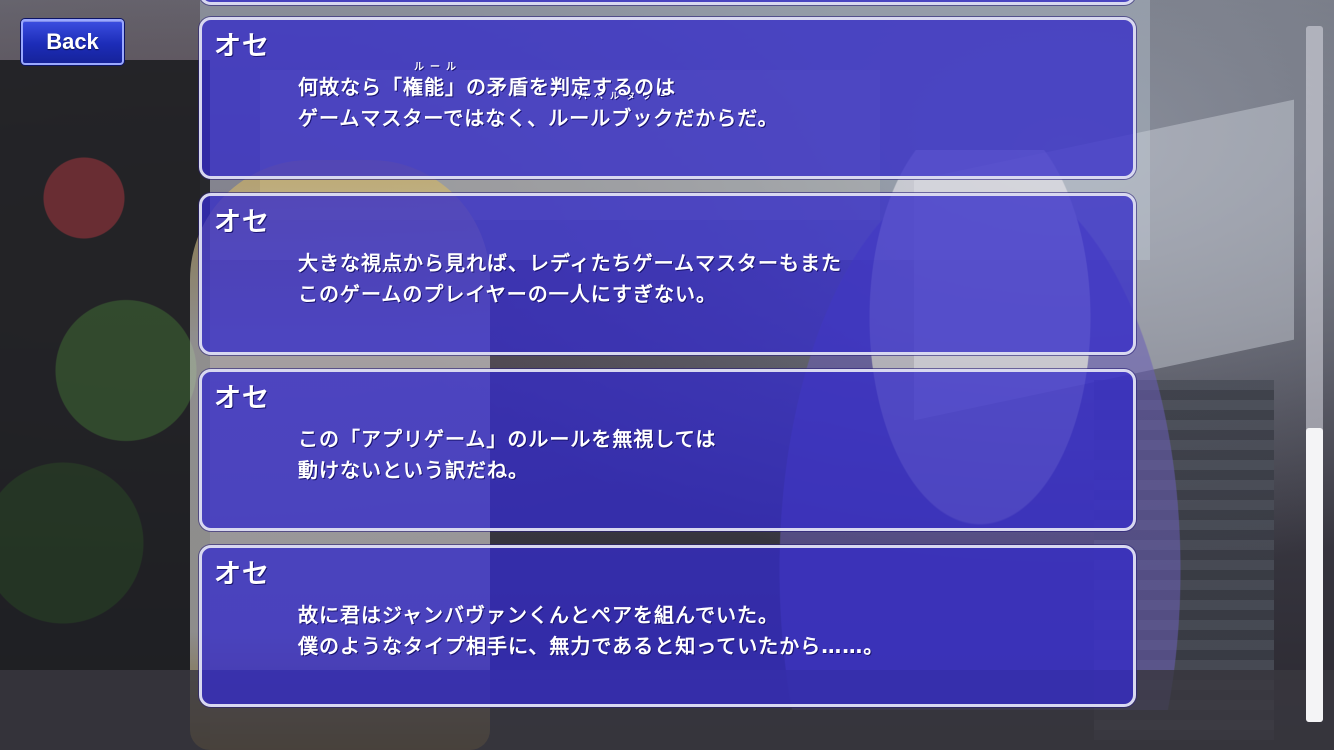 This screenshot has width=1334, height=750. What do you see at coordinates (538, 615) in the screenshot?
I see `dialogue-line: 故に君はジャンバヴァンくんとペアを組んでいた。` at bounding box center [538, 615].